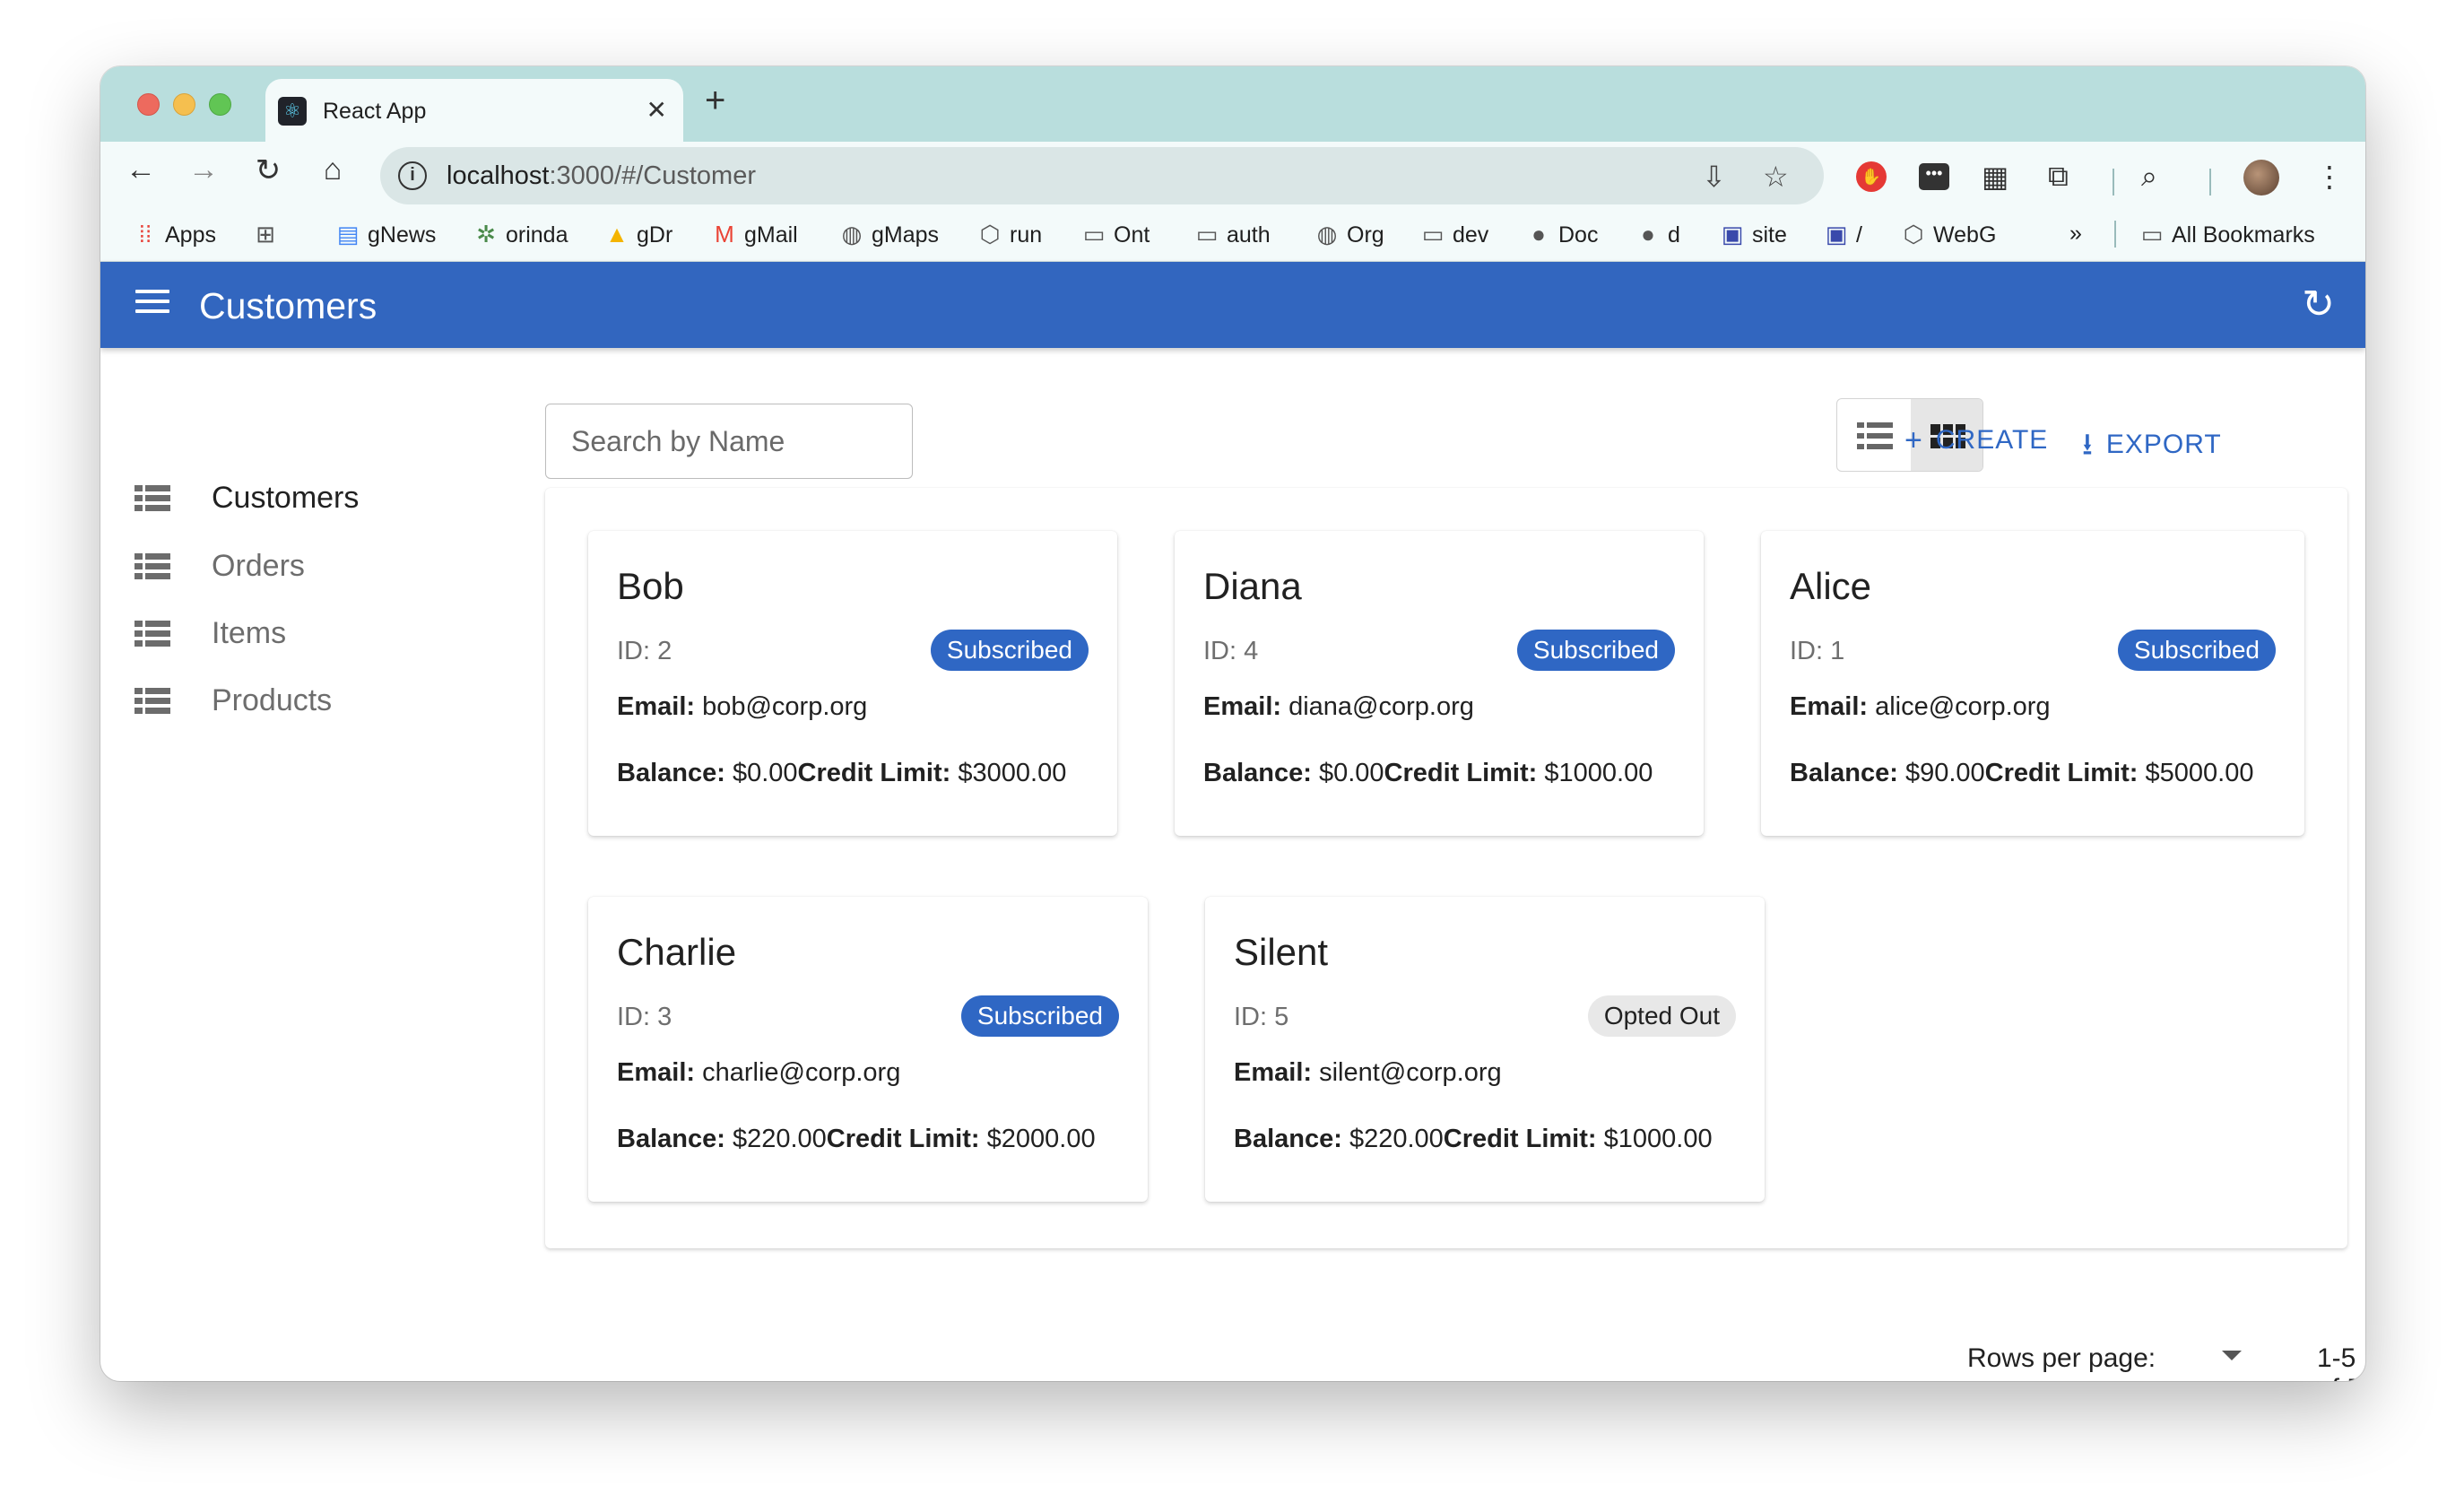 This screenshot has width=2464, height=1512. What do you see at coordinates (1934, 176) in the screenshot?
I see `password-extension-icon: •••` at bounding box center [1934, 176].